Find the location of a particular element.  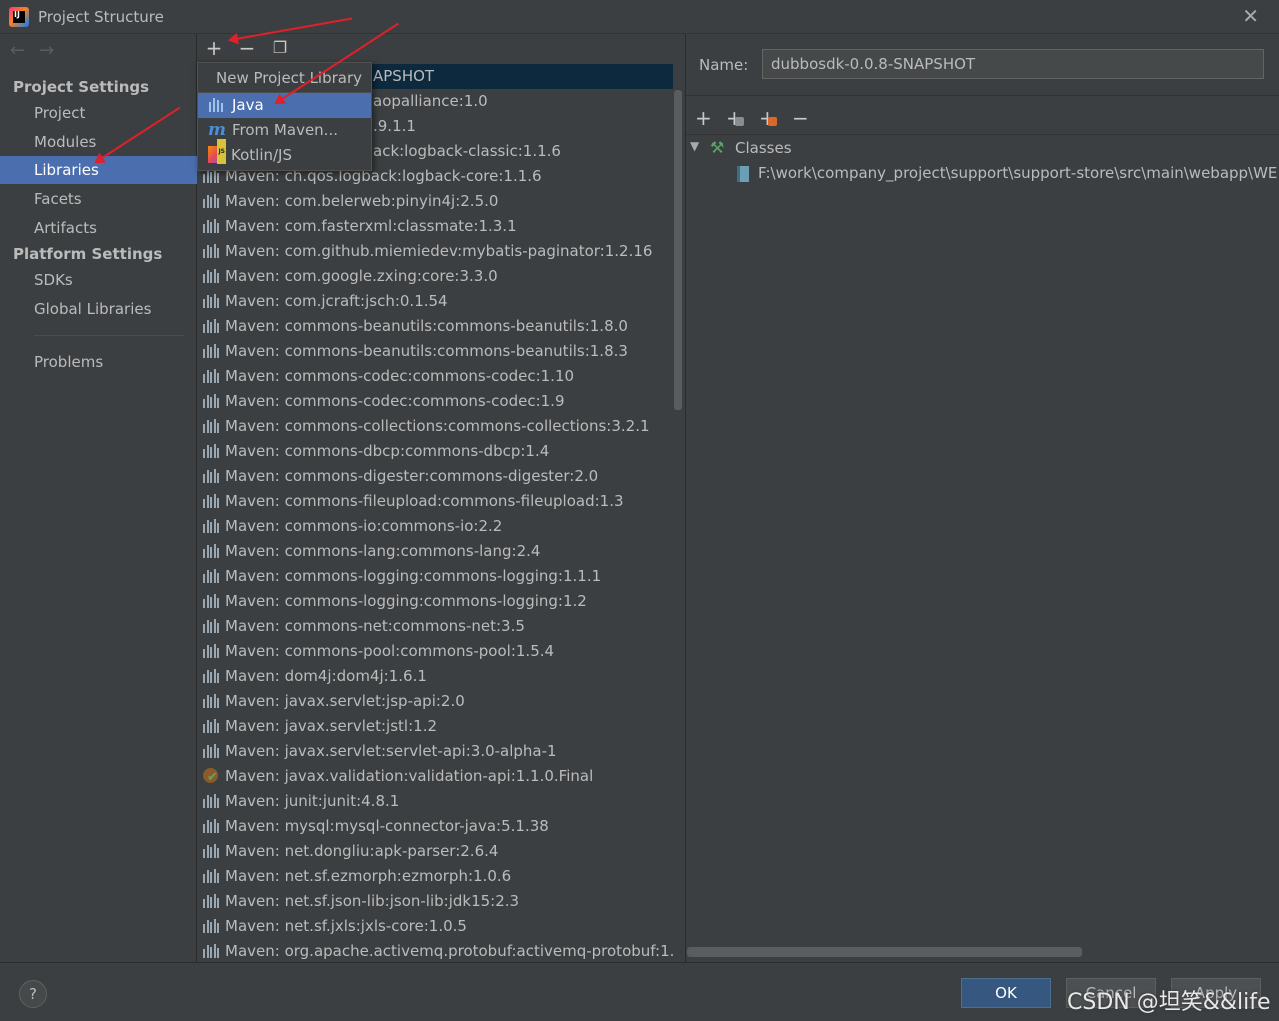

nav-item-facets: Facets is located at coordinates (98, 199).